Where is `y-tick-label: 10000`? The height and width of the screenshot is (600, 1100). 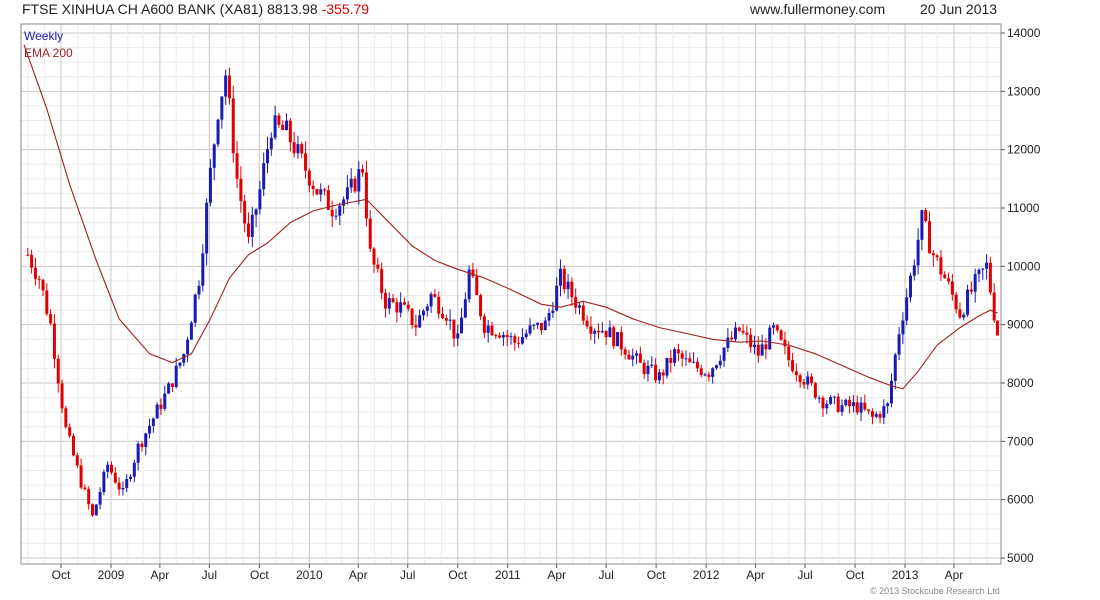 y-tick-label: 10000 is located at coordinates (1024, 266).